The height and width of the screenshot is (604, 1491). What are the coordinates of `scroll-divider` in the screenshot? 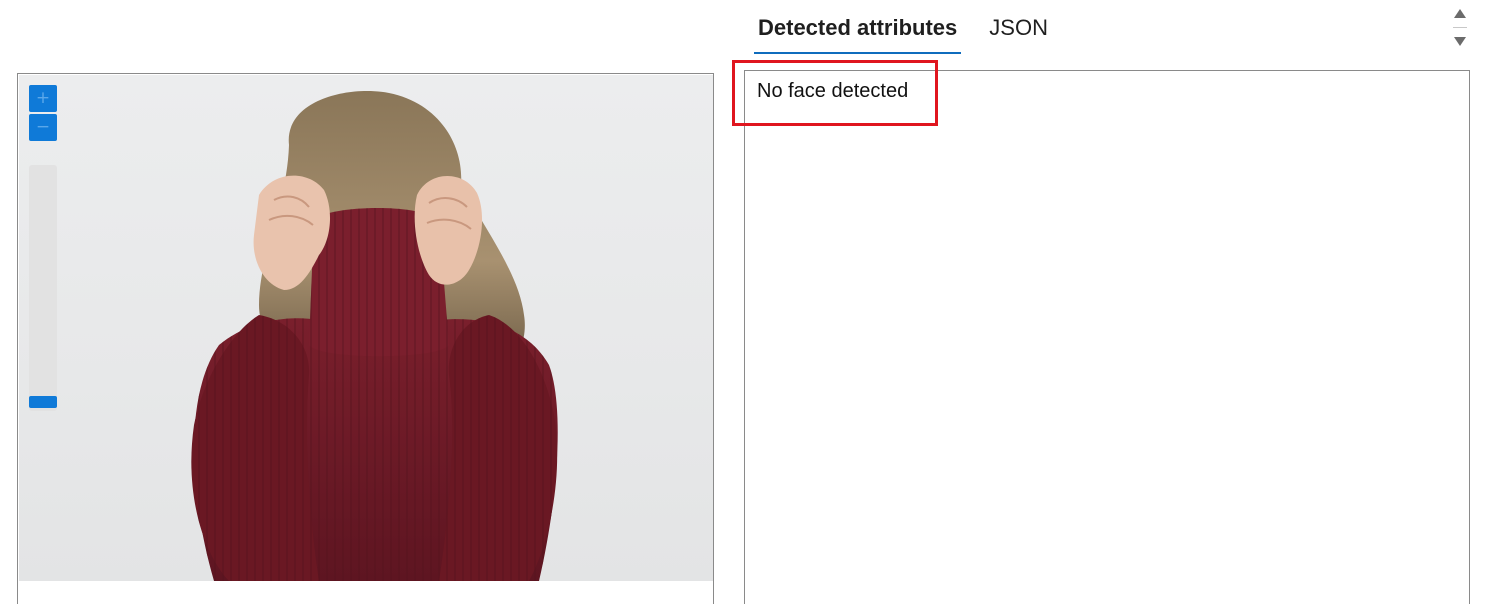 It's located at (1460, 27).